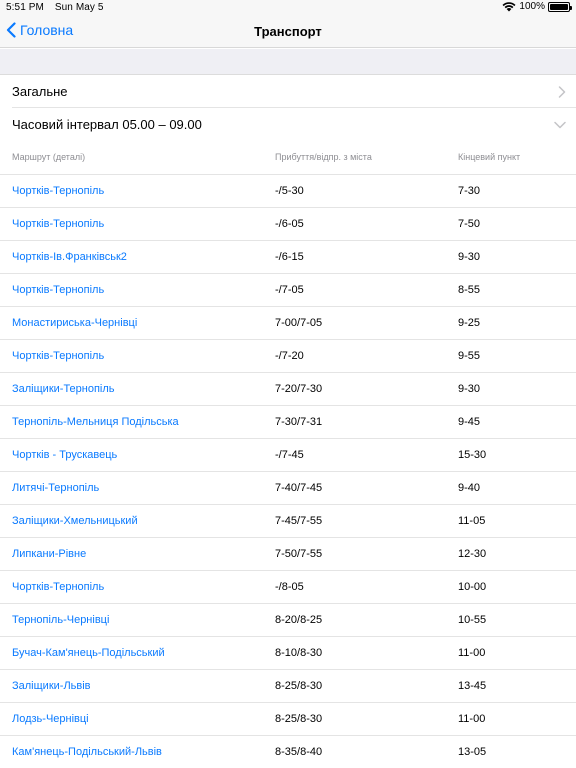 Image resolution: width=576 pixels, height=768 pixels. I want to click on route-link: Липкани-Рівне, so click(49, 554).